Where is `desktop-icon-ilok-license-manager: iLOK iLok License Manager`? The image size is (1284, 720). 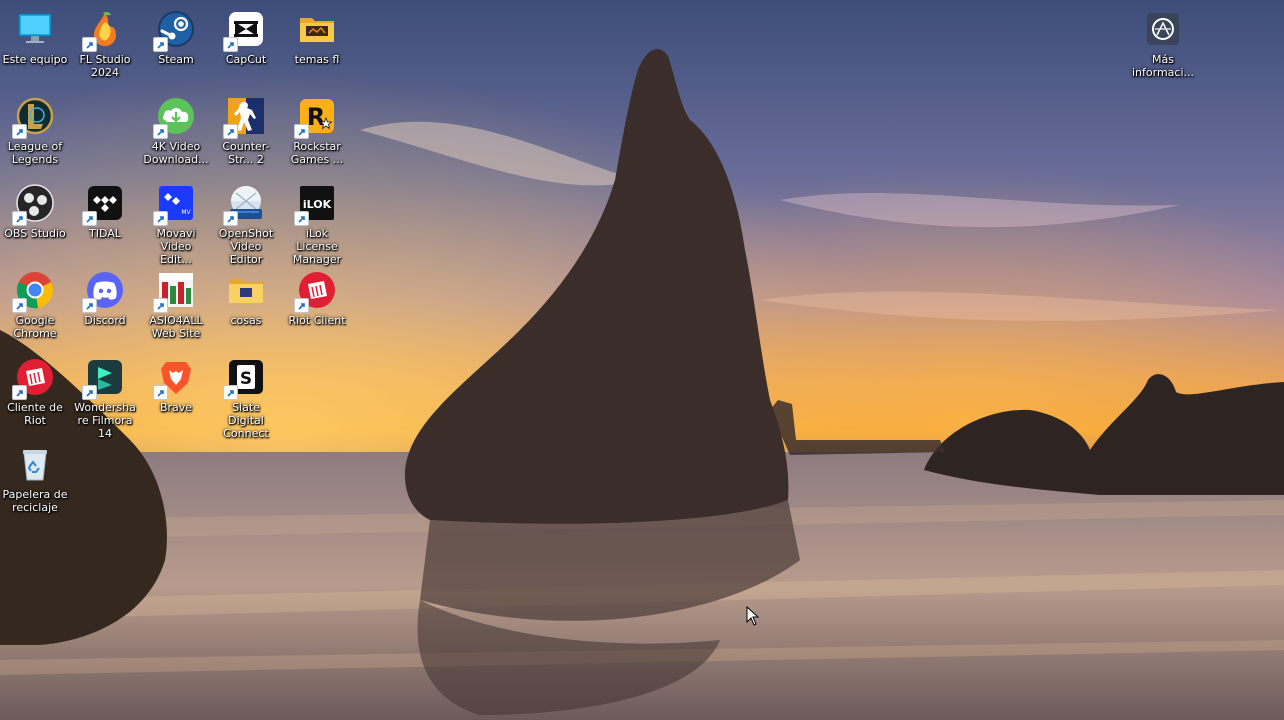 desktop-icon-ilok-license-manager: iLOK iLok License Manager is located at coordinates (317, 224).